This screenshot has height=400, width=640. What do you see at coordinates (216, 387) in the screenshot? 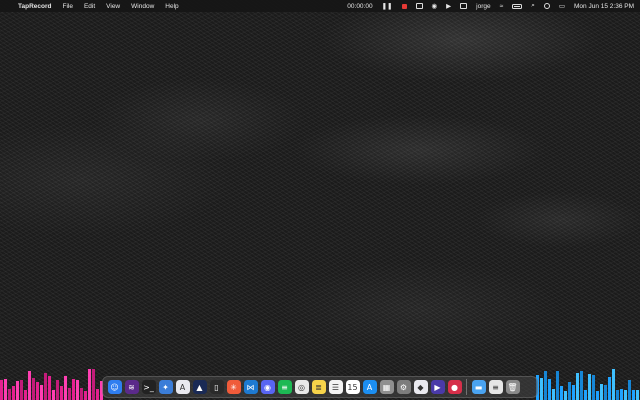
I see `dock-notes-dark-icon: ▯` at bounding box center [216, 387].